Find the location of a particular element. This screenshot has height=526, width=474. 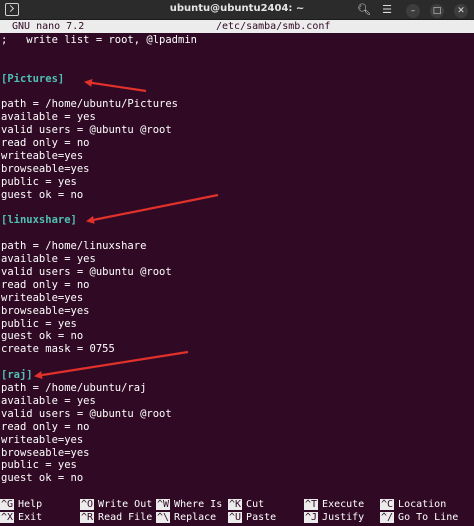

close-icon: ✕ is located at coordinates (461, 10).